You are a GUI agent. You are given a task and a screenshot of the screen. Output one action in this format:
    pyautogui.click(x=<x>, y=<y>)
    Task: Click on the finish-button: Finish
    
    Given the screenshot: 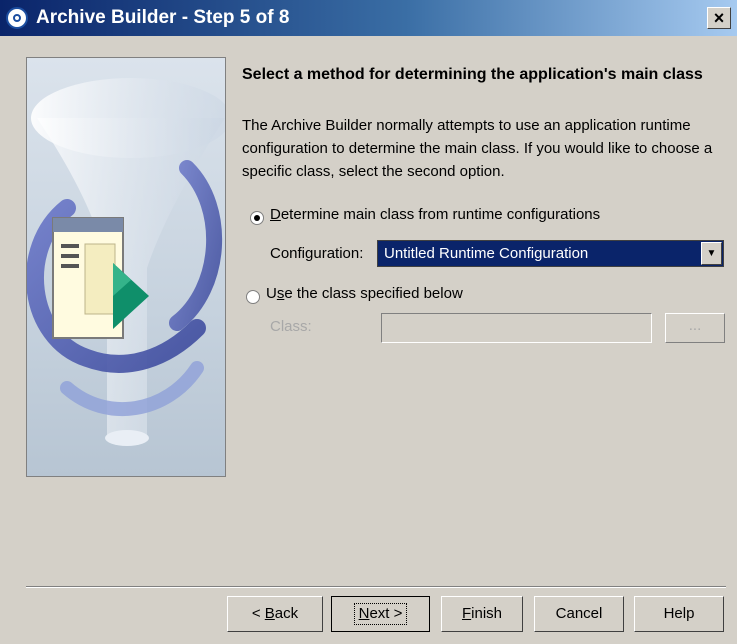 What is the action you would take?
    pyautogui.click(x=482, y=614)
    